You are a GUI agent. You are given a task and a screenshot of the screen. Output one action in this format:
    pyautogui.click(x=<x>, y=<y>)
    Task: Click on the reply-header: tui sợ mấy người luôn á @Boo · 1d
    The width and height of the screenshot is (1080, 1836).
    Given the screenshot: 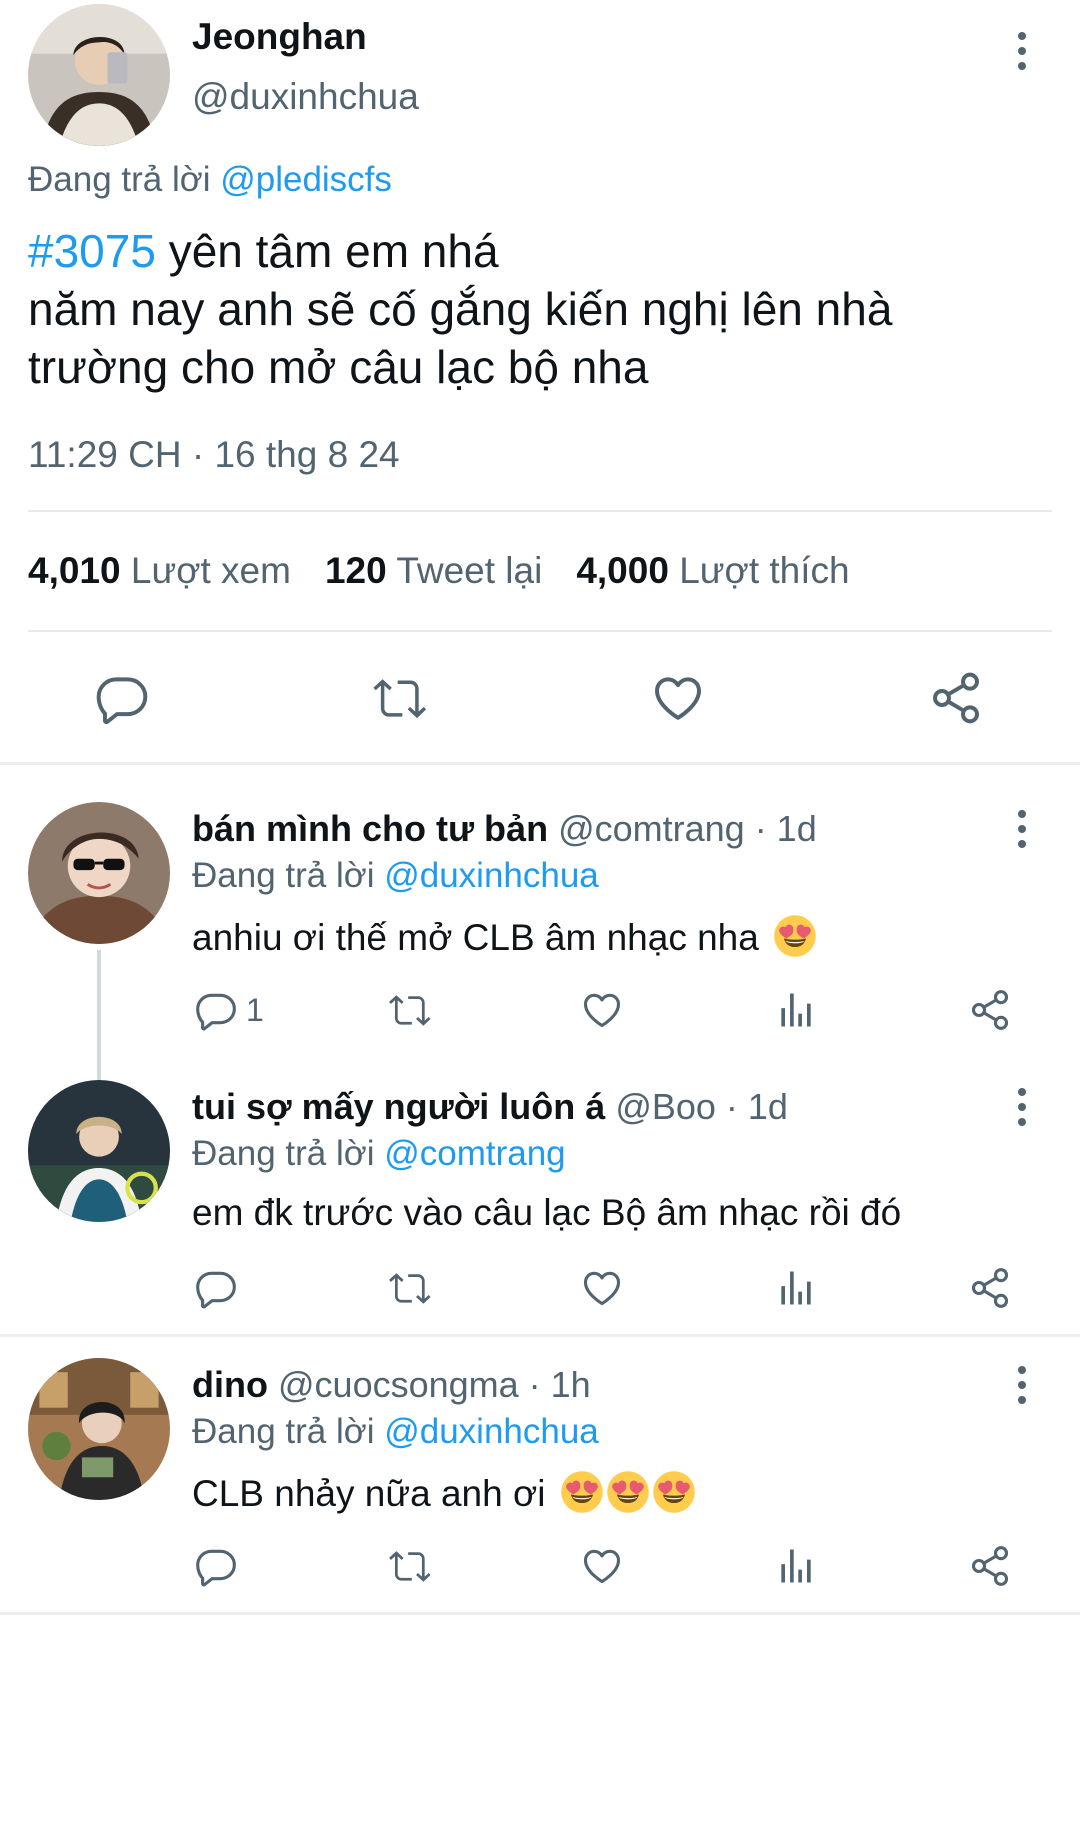 What is the action you would take?
    pyautogui.click(x=490, y=1107)
    